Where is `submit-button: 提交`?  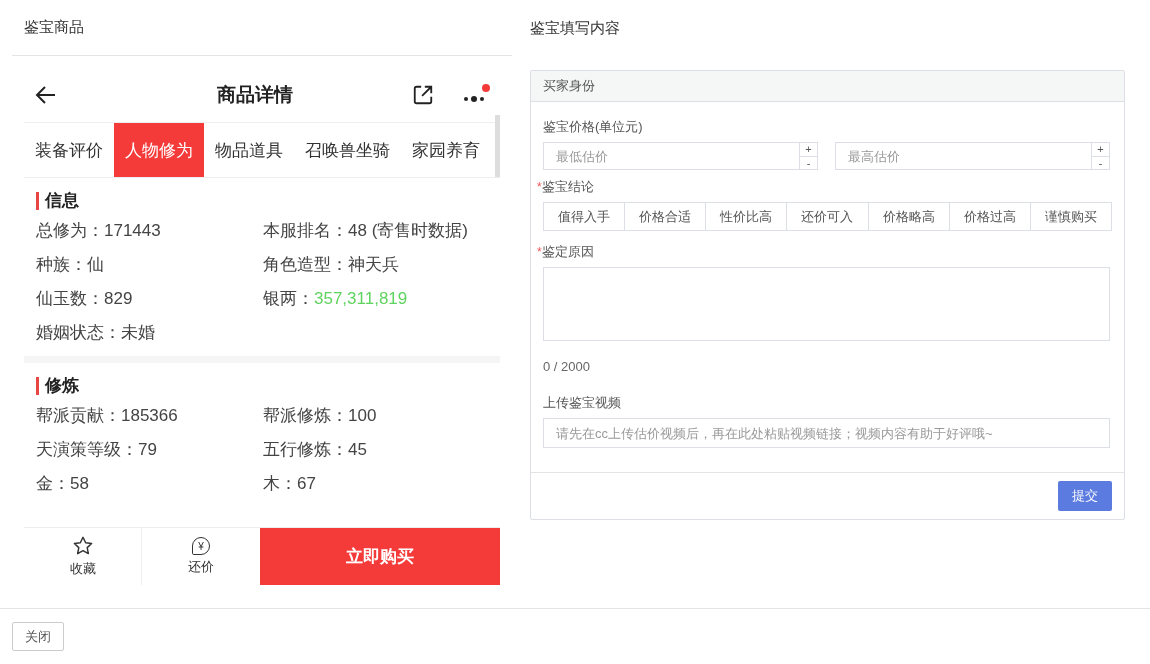 submit-button: 提交 is located at coordinates (1085, 496).